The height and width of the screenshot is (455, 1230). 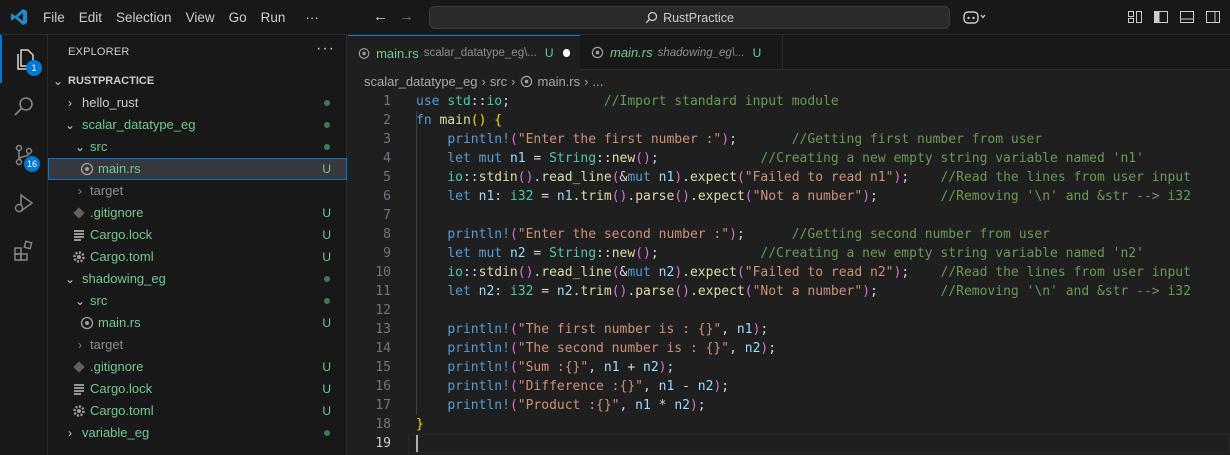 What do you see at coordinates (326, 323) in the screenshot?
I see `git-status-untracked: U` at bounding box center [326, 323].